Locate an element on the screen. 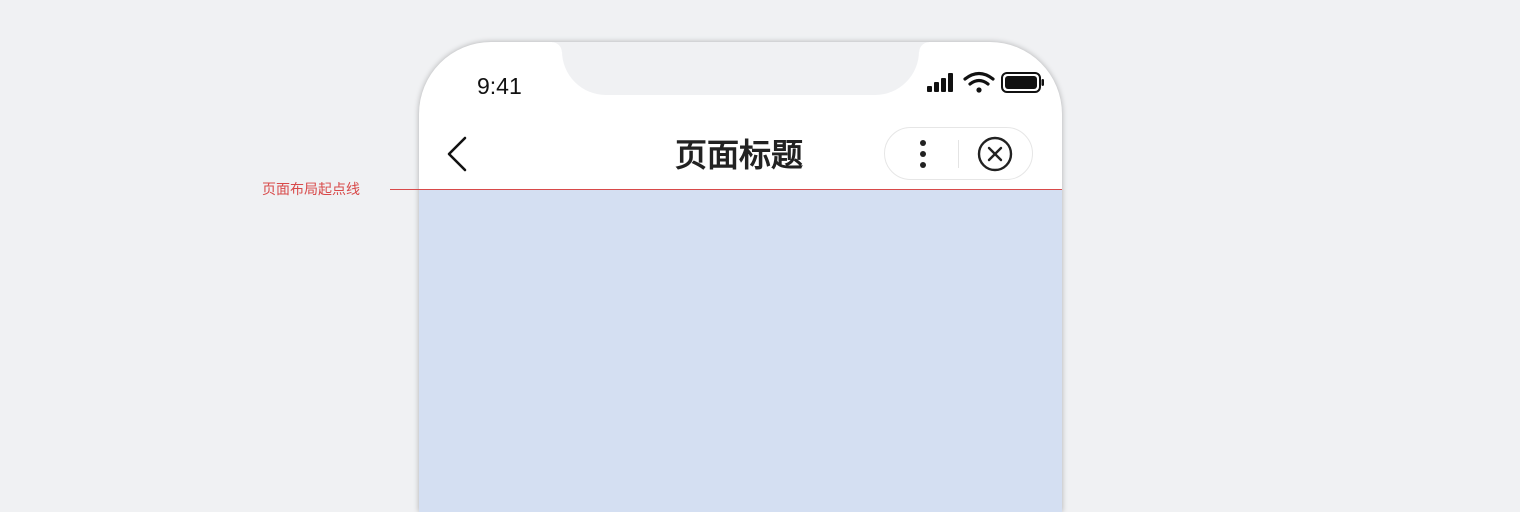 The width and height of the screenshot is (1520, 512). page-title: 页面标题 is located at coordinates (738, 155).